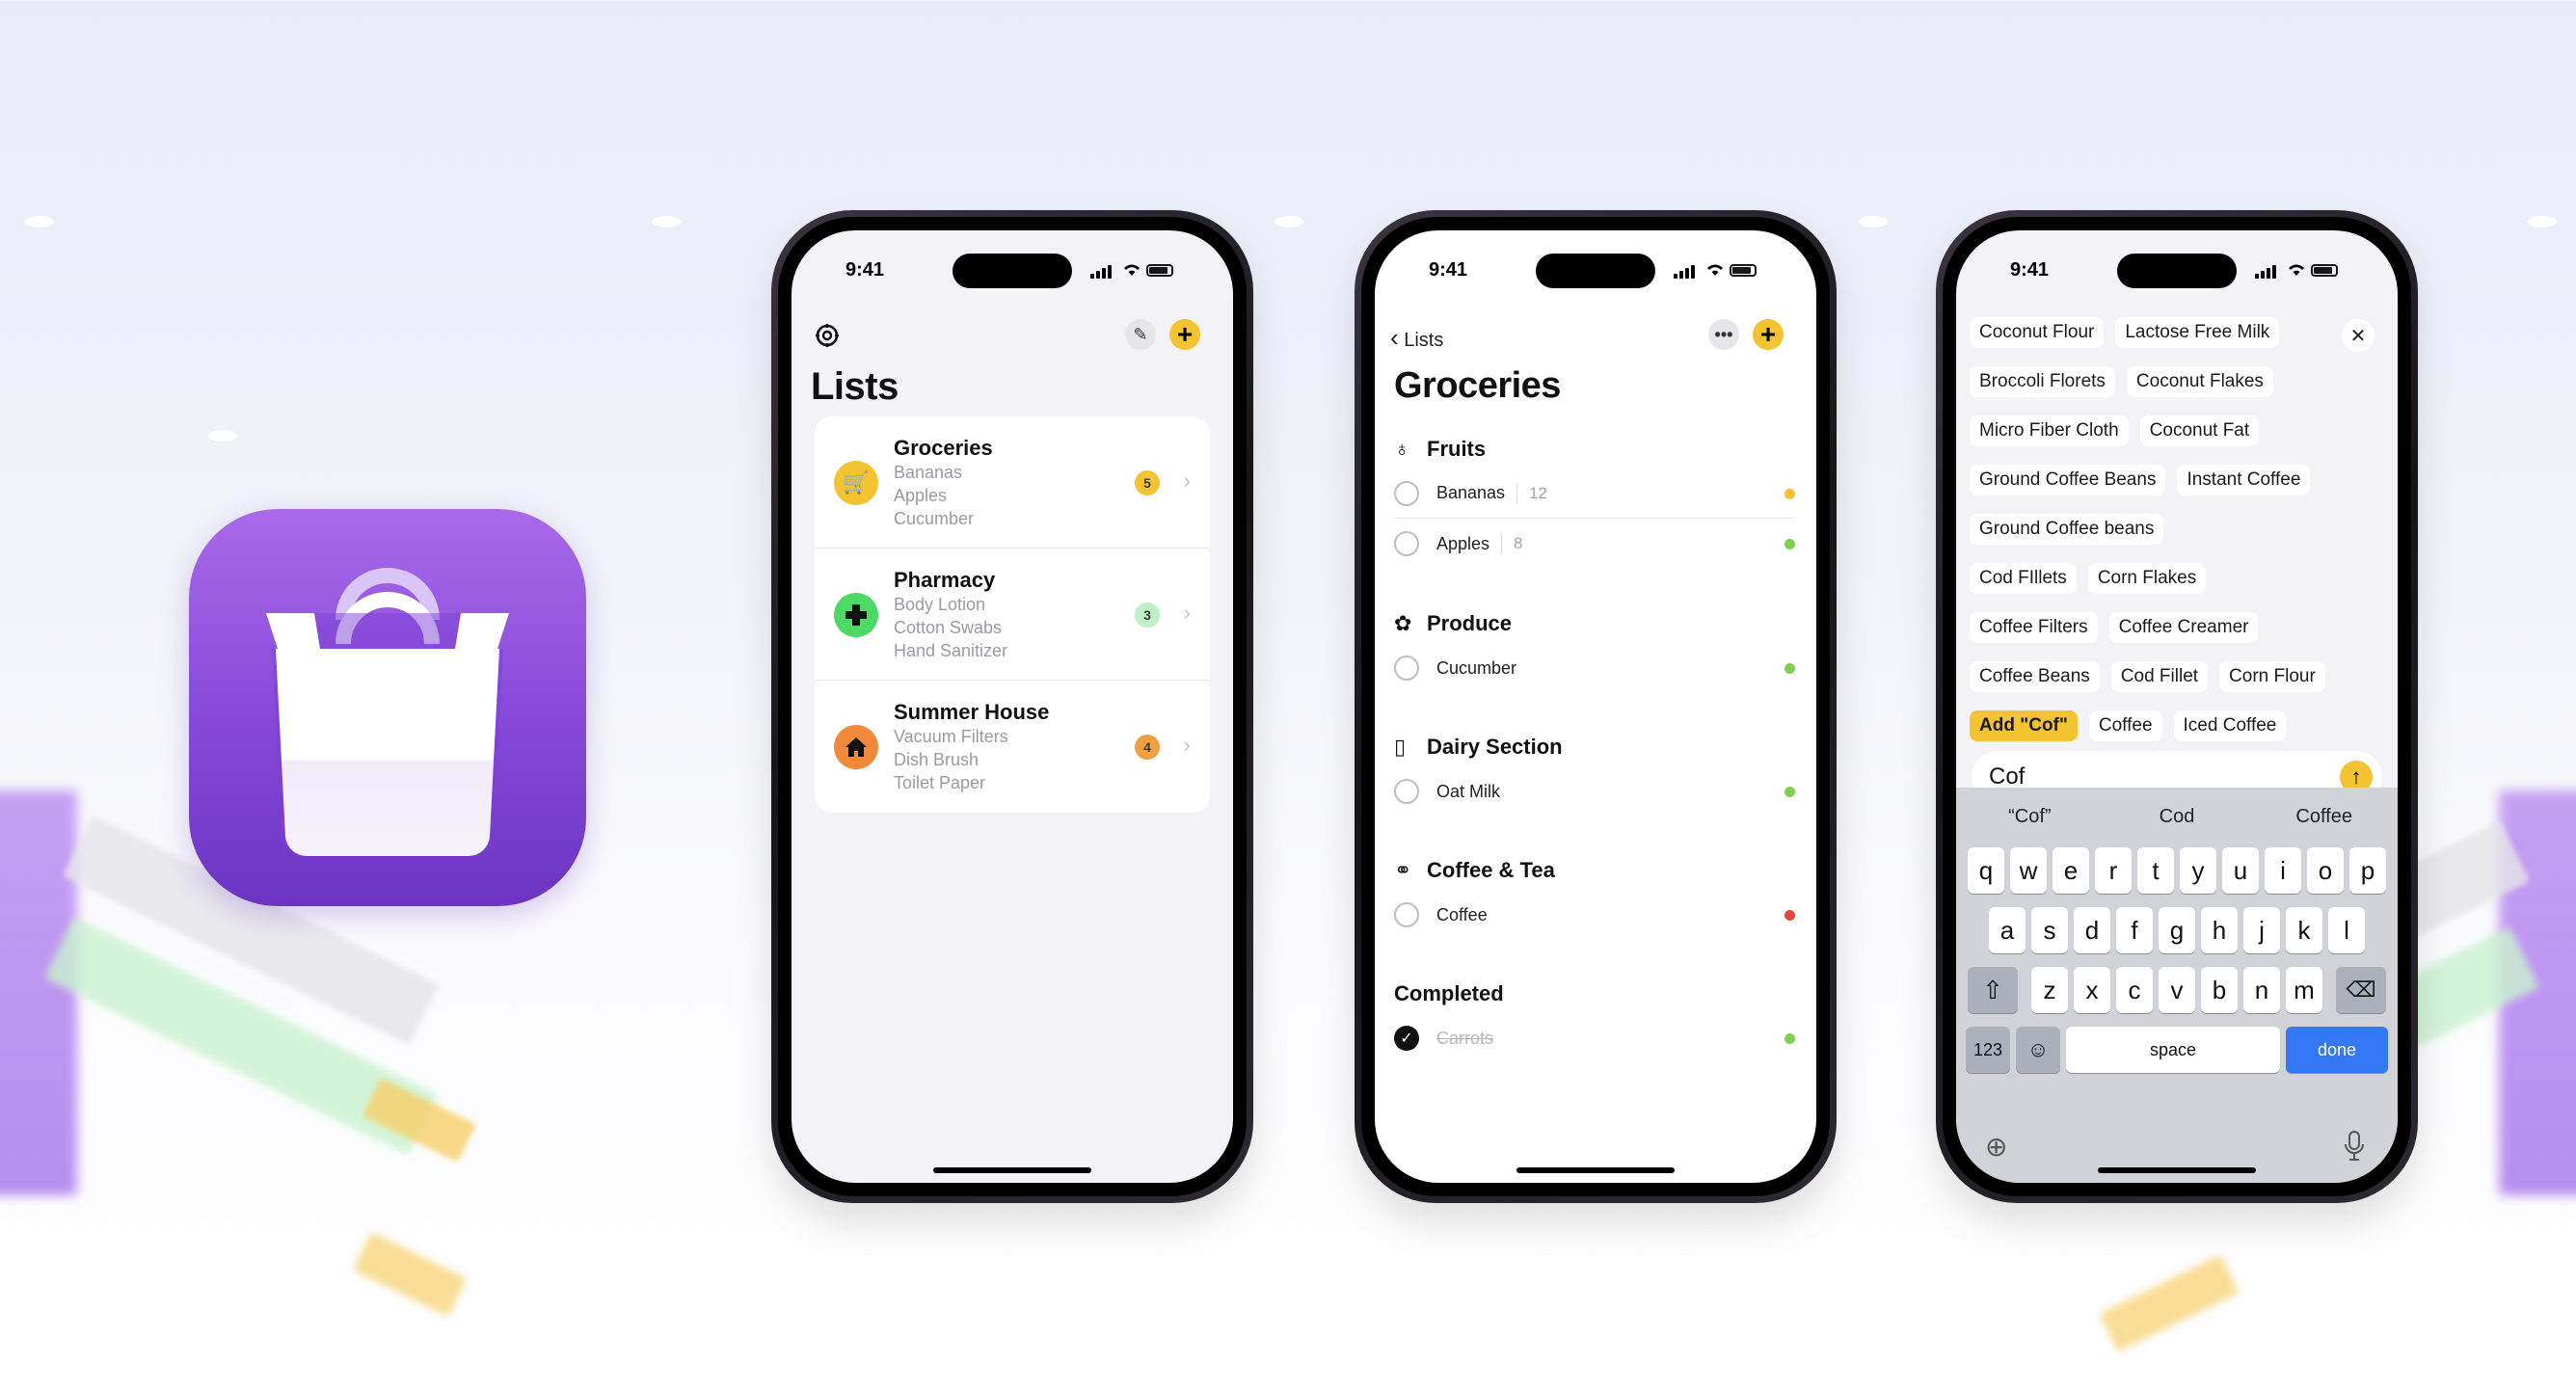 The width and height of the screenshot is (2576, 1392). I want to click on key: t, so click(2156, 870).